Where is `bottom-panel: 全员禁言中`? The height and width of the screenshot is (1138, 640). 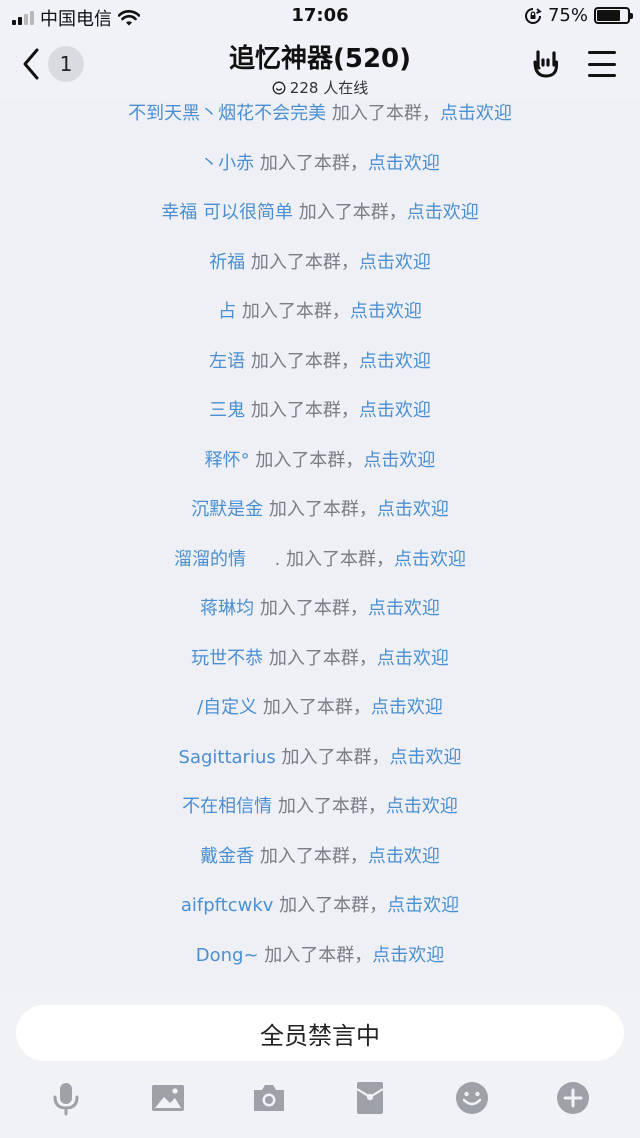 bottom-panel: 全员禁言中 is located at coordinates (320, 1065).